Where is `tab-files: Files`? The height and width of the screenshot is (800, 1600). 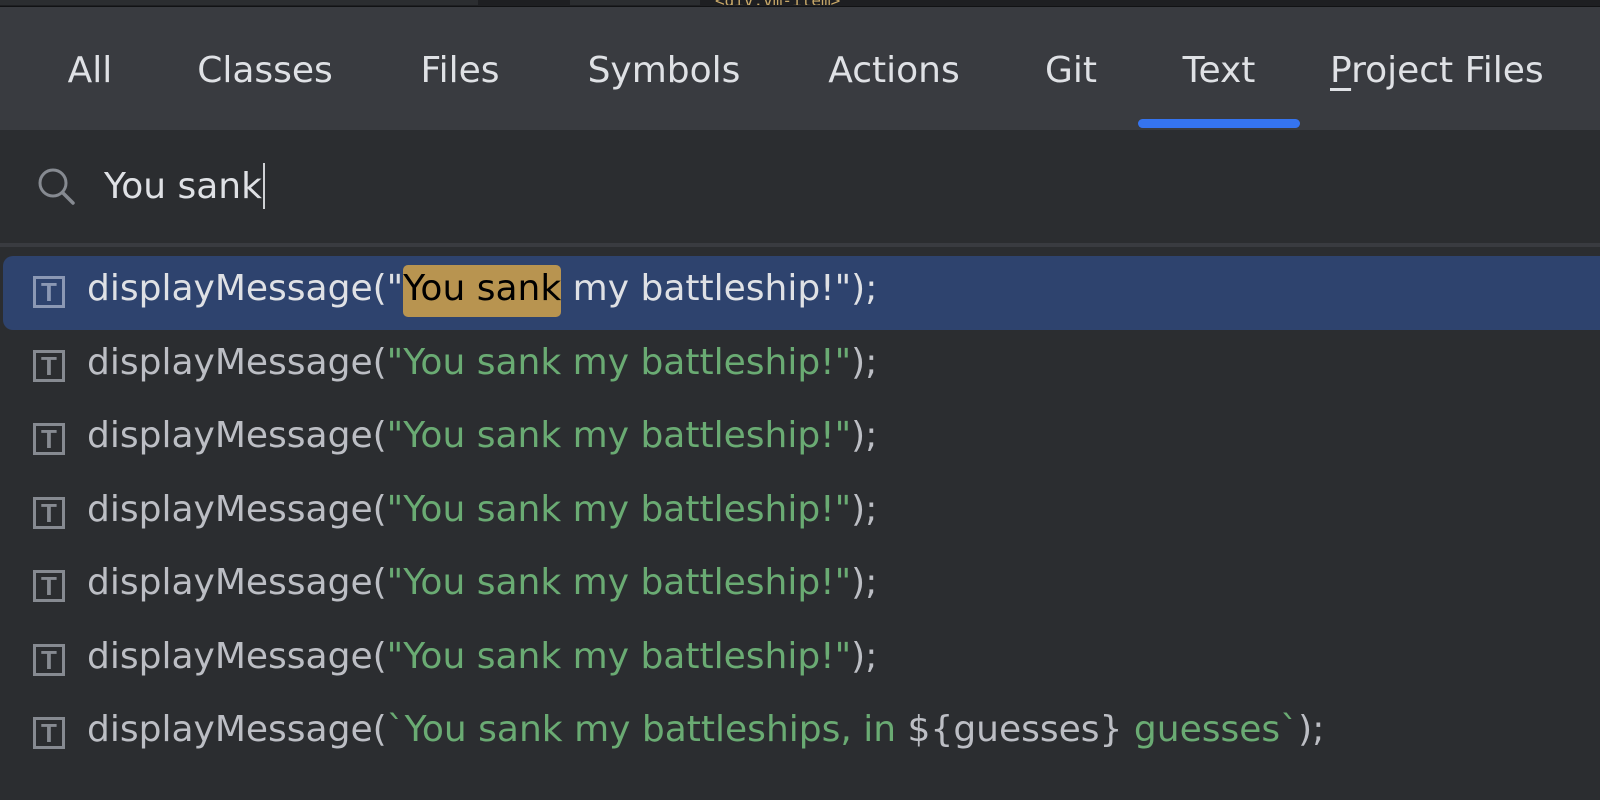 tab-files: Files is located at coordinates (460, 68).